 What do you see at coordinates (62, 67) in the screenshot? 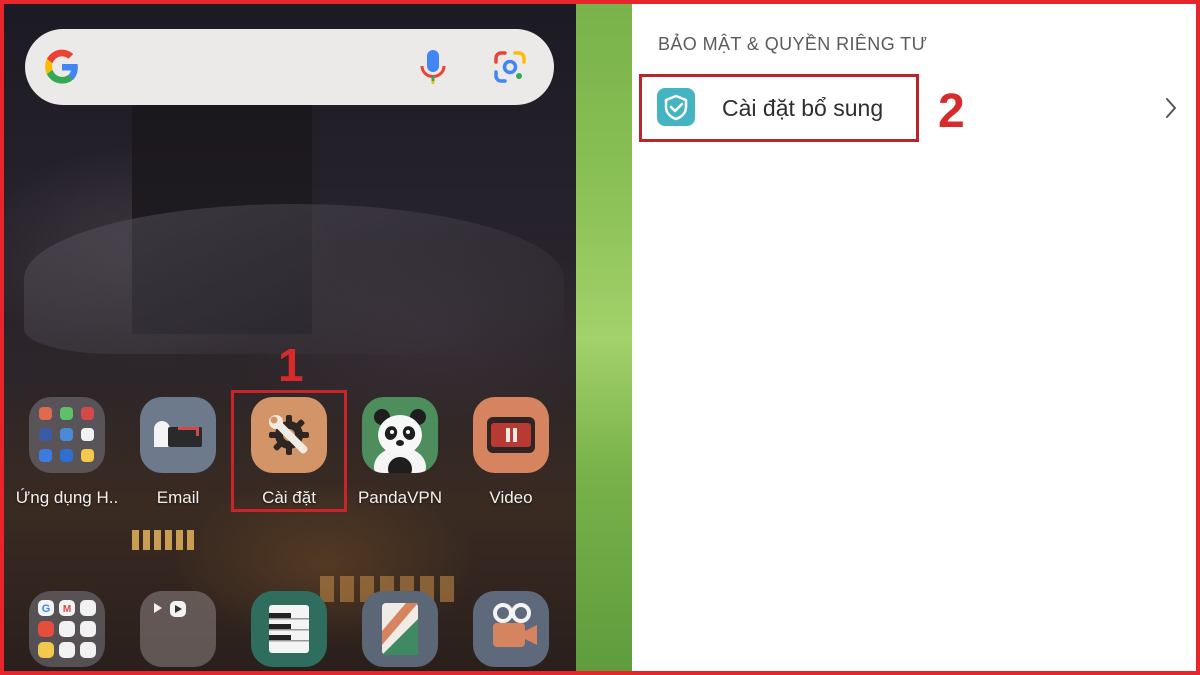
I see `google-logo-icon` at bounding box center [62, 67].